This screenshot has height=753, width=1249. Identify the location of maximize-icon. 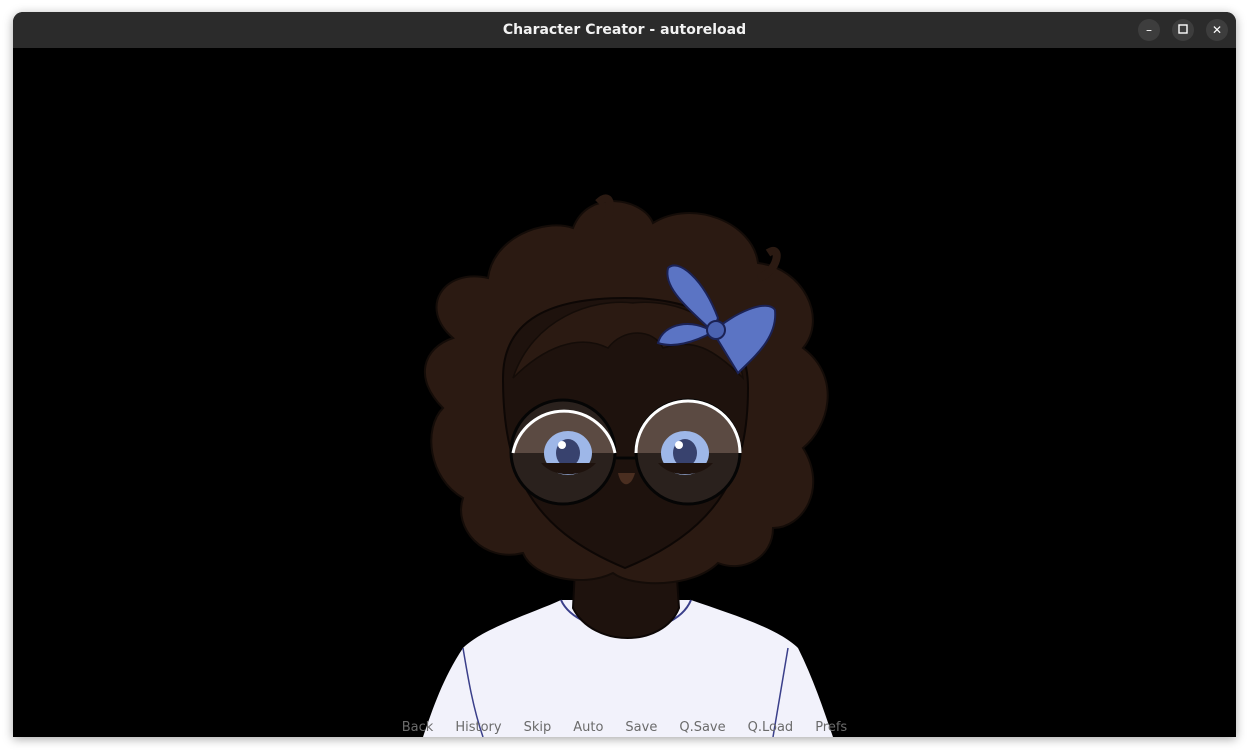
(1183, 30).